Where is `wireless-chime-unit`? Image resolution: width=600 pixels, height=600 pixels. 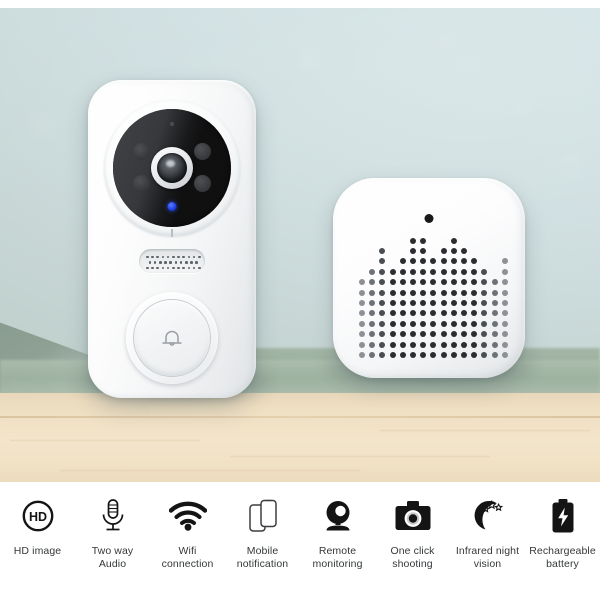 wireless-chime-unit is located at coordinates (429, 278).